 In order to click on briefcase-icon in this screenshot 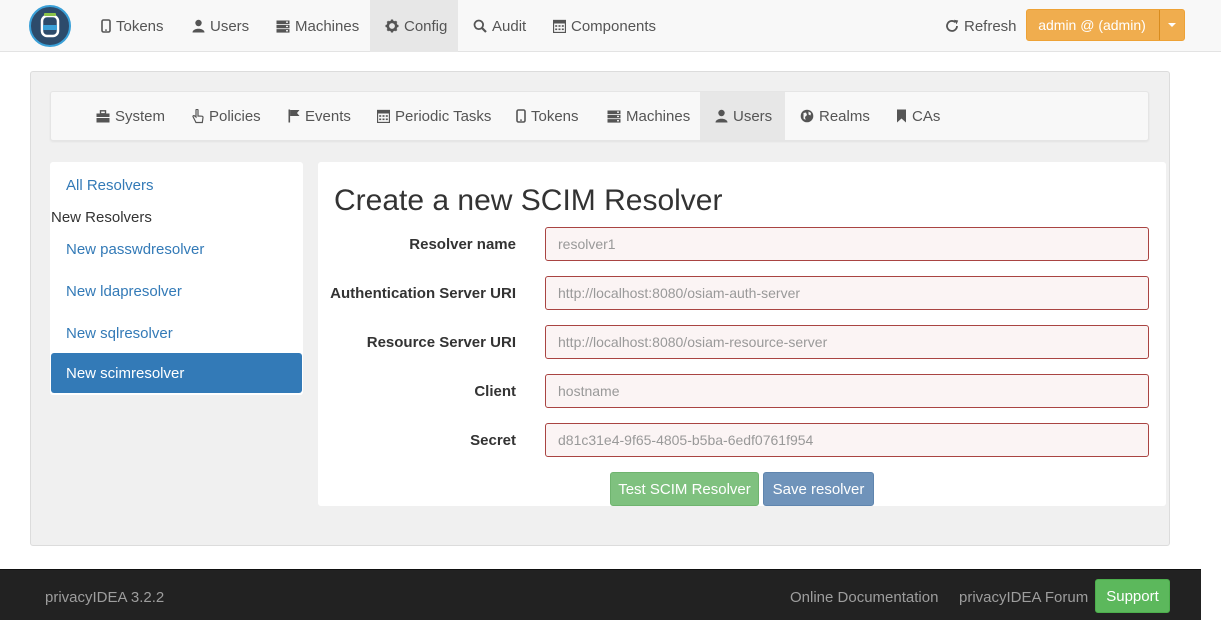, I will do `click(103, 116)`.